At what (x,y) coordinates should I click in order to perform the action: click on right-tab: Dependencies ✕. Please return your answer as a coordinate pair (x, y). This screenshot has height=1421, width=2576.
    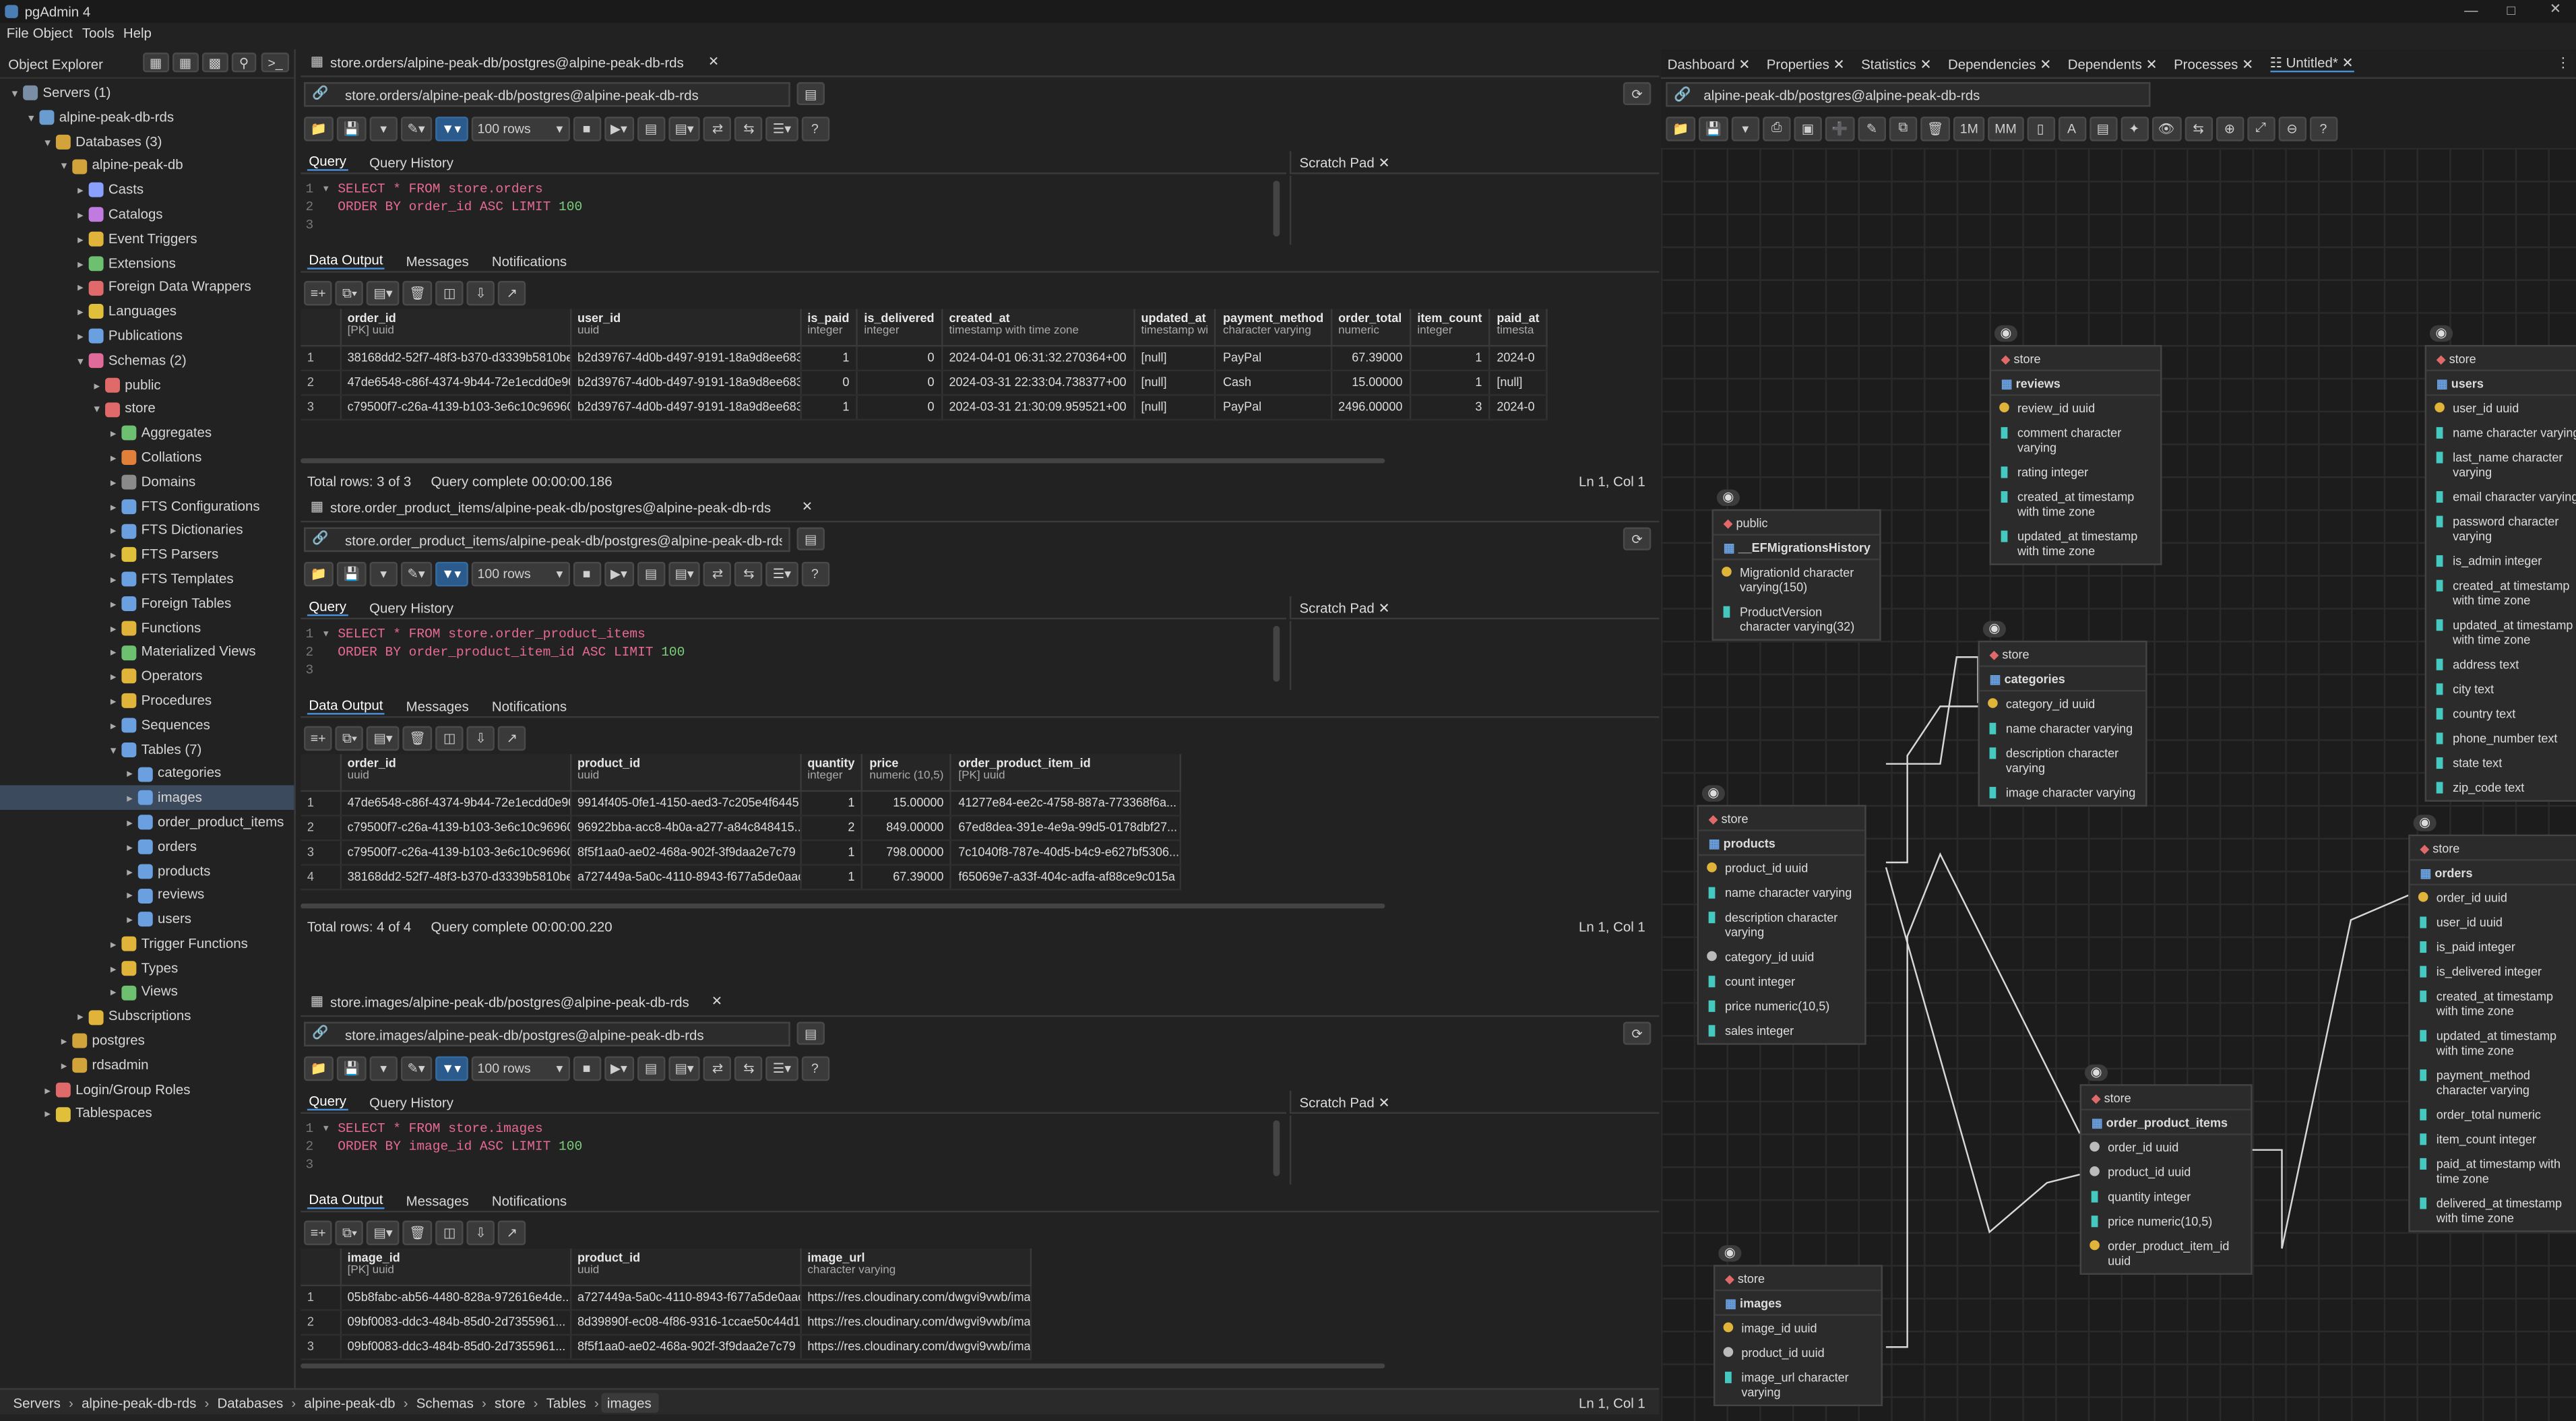
    Looking at the image, I should click on (1999, 63).